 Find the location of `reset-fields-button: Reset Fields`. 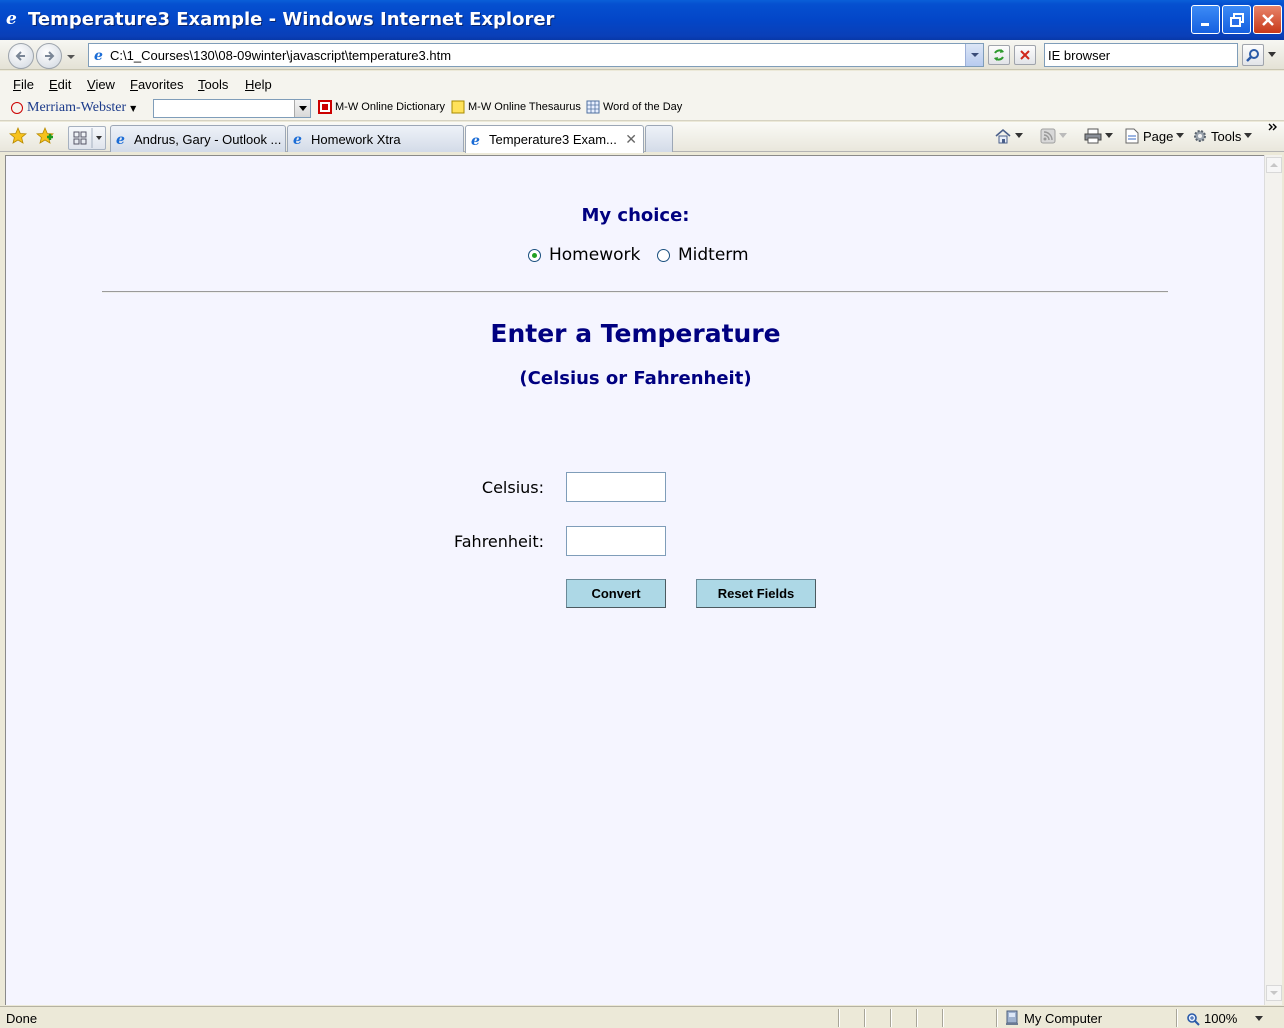

reset-fields-button: Reset Fields is located at coordinates (756, 593).